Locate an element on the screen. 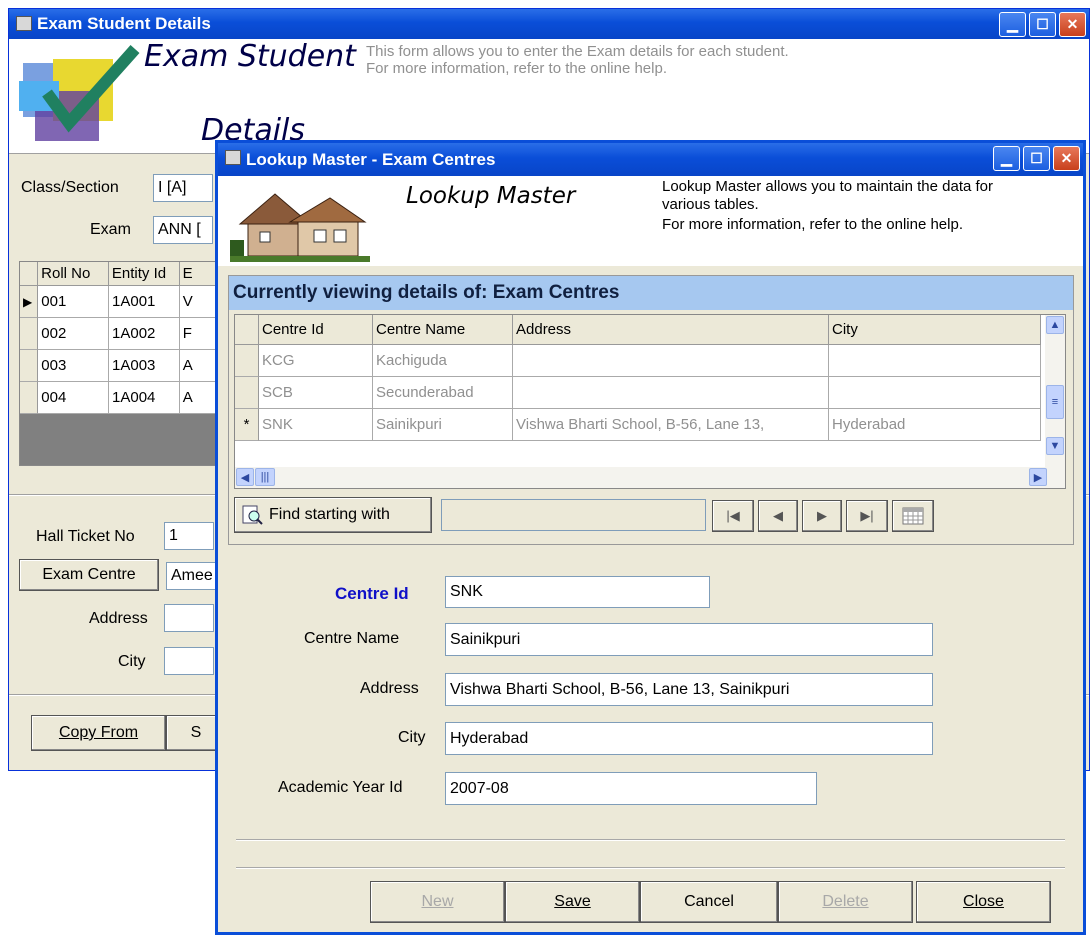 Image resolution: width=1090 pixels, height=935 pixels. cell-entity: 1A001 is located at coordinates (144, 302).